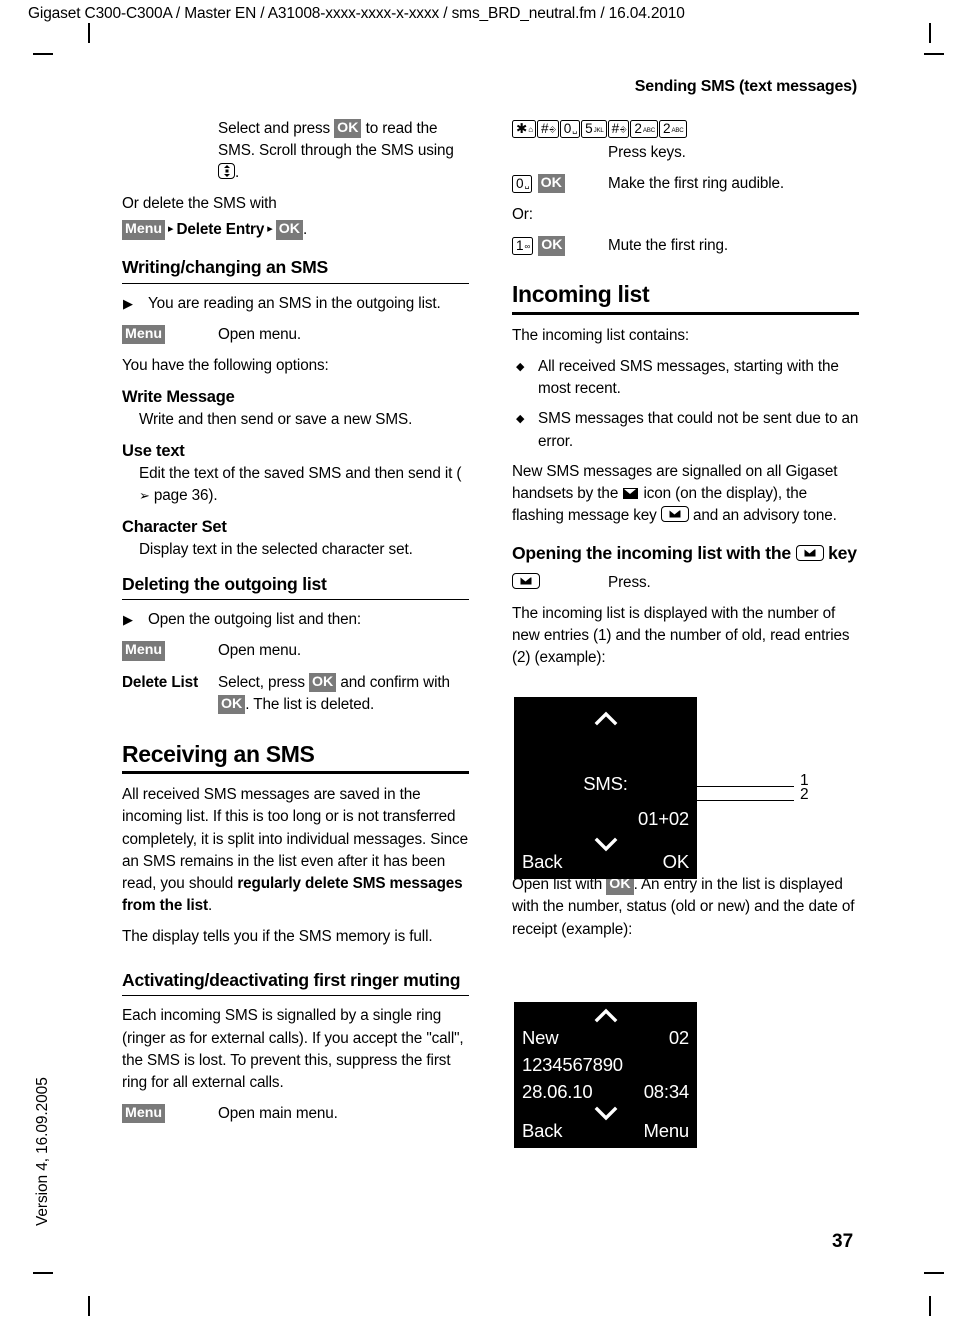  I want to click on display-1-softkey-back: Back, so click(542, 862).